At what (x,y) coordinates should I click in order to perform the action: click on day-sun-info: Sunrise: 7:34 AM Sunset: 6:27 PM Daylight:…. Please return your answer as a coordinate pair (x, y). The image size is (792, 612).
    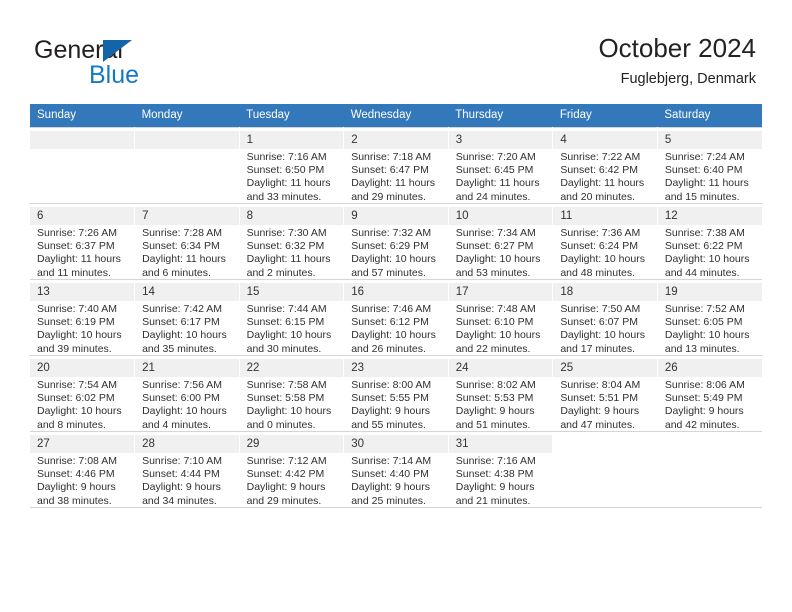
    Looking at the image, I should click on (501, 253).